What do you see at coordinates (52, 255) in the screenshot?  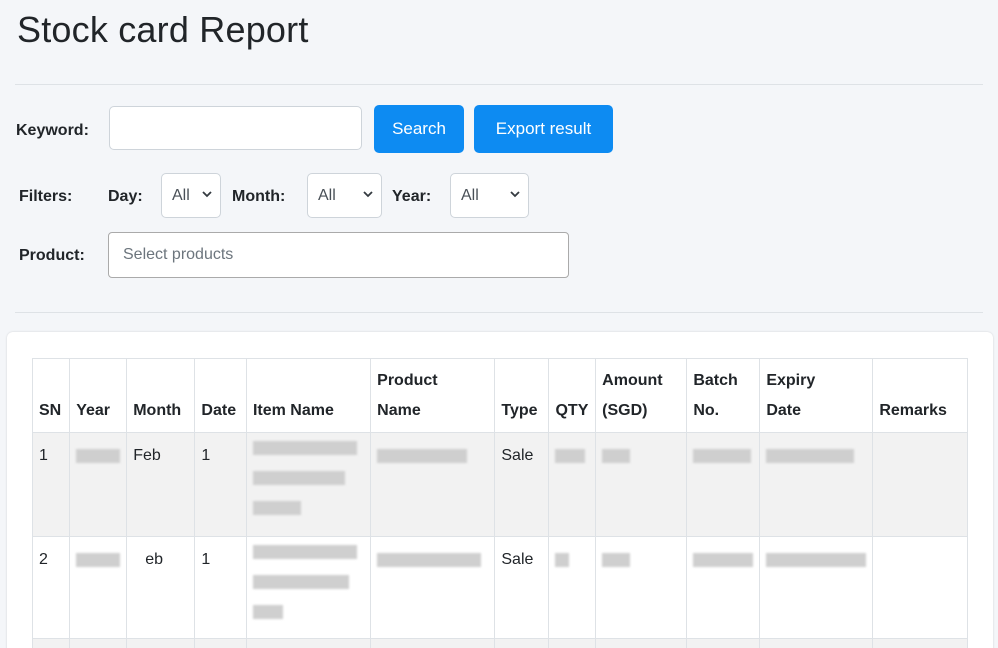 I see `product-label: Product:` at bounding box center [52, 255].